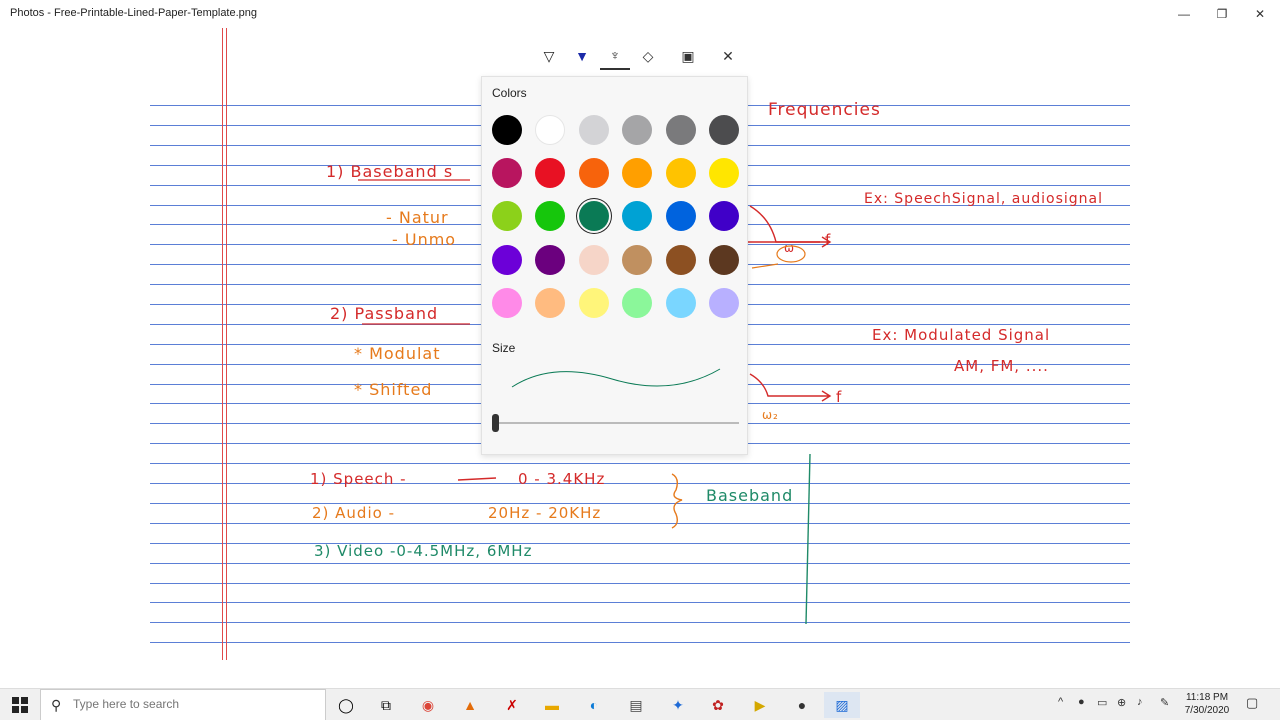 The image size is (1280, 720). What do you see at coordinates (1102, 702) in the screenshot?
I see `battery-icon: ▭` at bounding box center [1102, 702].